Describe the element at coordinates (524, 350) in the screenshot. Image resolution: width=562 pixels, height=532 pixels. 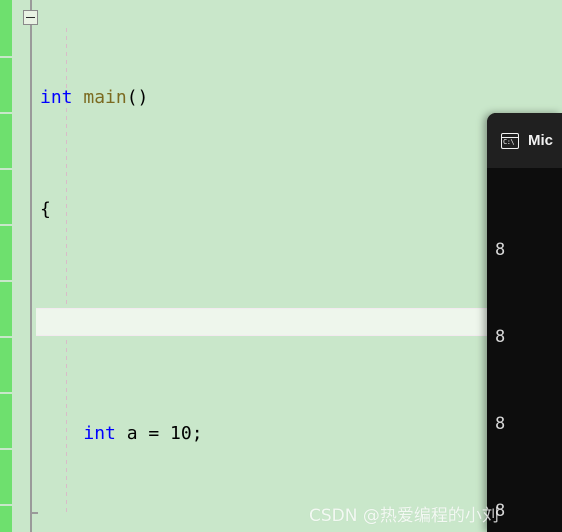
I see `console-output-area: 8 8 8 8 D:\sou 按任意` at that location.